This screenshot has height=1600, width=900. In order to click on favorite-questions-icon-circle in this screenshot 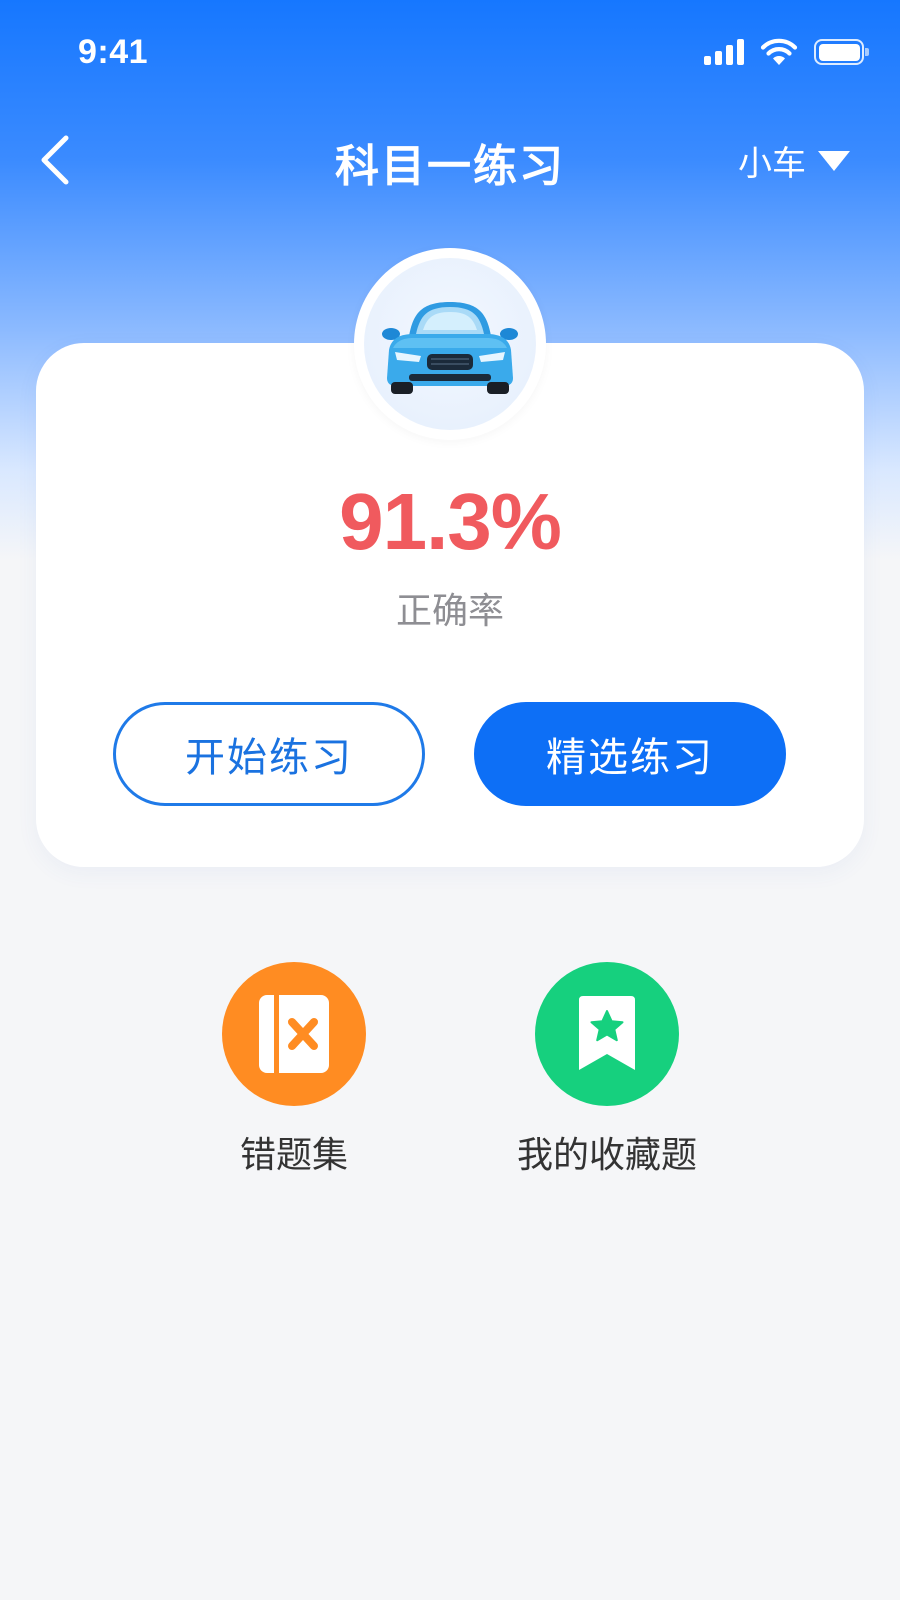, I will do `click(607, 1034)`.